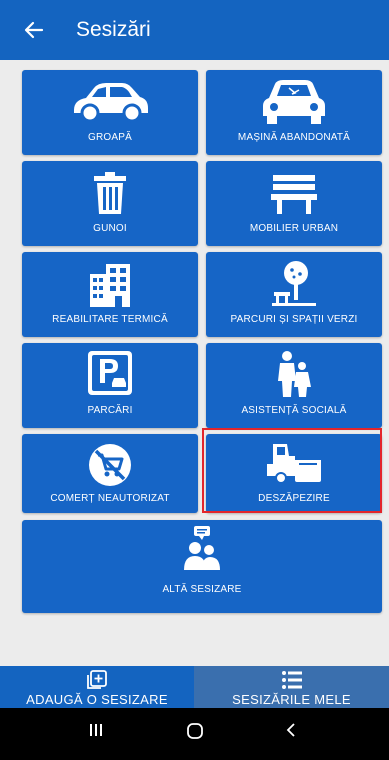 The image size is (389, 760). I want to click on arrow-left-icon, so click(34, 30).